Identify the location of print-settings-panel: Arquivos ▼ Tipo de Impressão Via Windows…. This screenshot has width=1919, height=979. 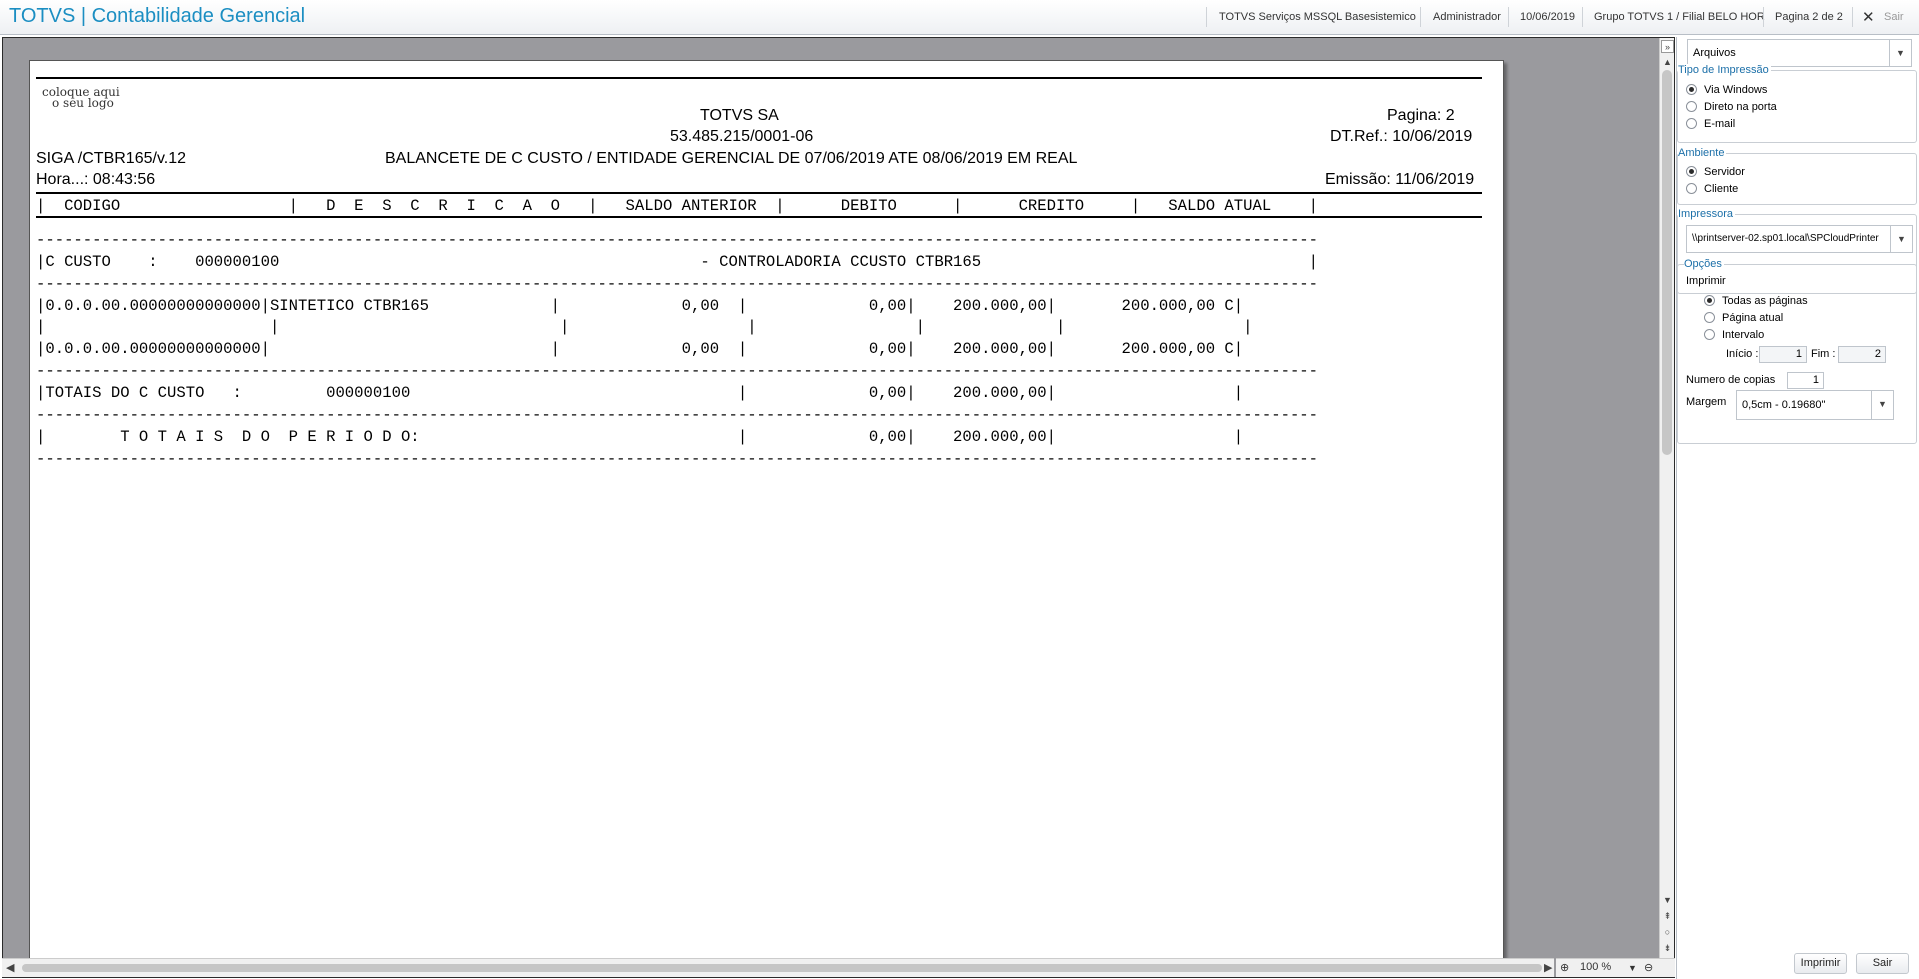
(1797, 508).